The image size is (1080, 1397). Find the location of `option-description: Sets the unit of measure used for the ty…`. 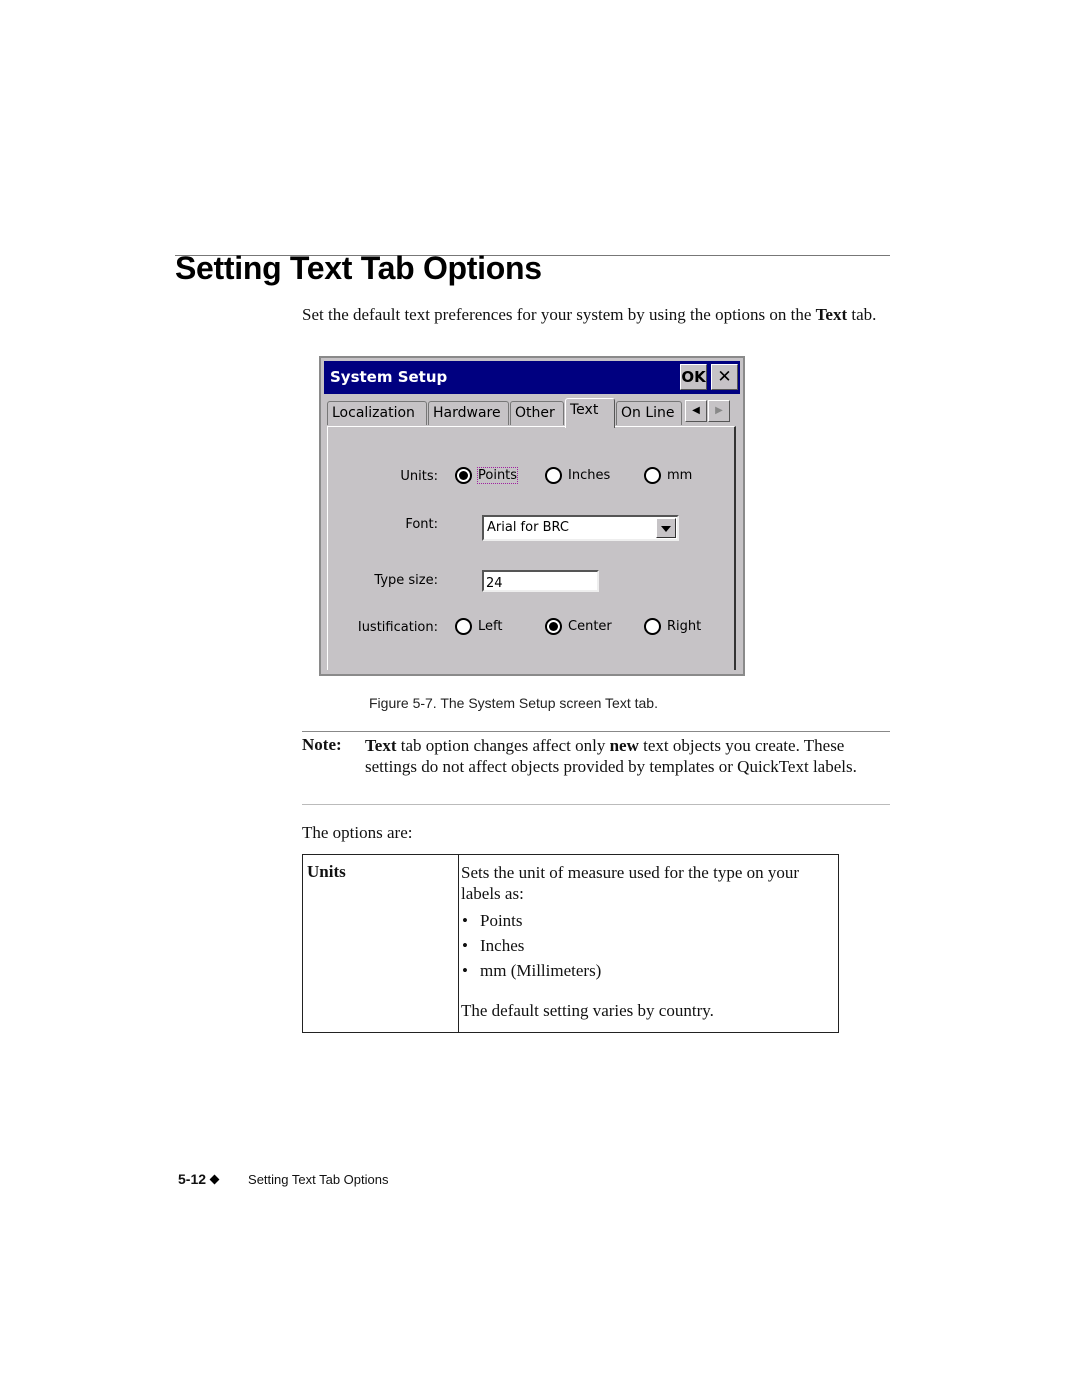

option-description: Sets the unit of measure used for the ty… is located at coordinates (648, 941).